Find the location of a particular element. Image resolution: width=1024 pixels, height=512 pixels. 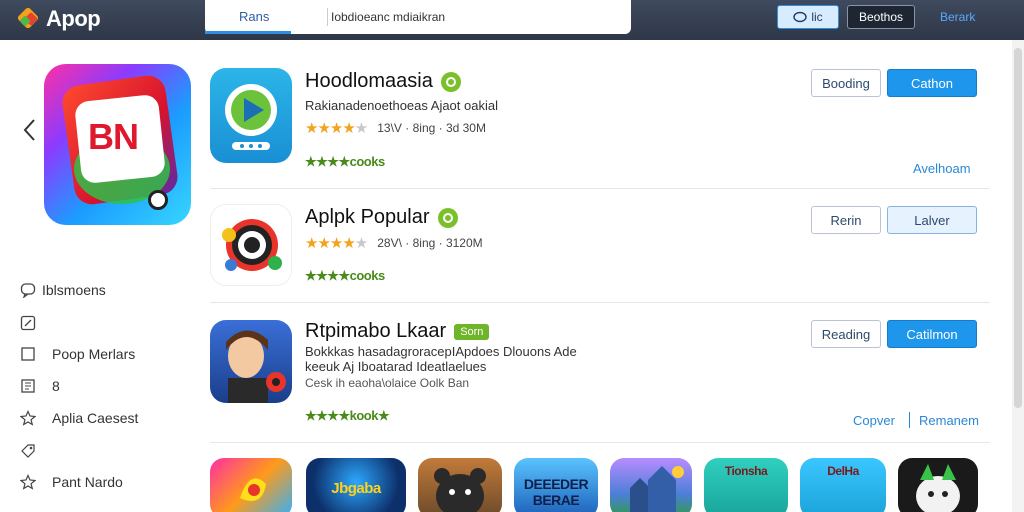

search-tab: Rans is located at coordinates (248, 17).